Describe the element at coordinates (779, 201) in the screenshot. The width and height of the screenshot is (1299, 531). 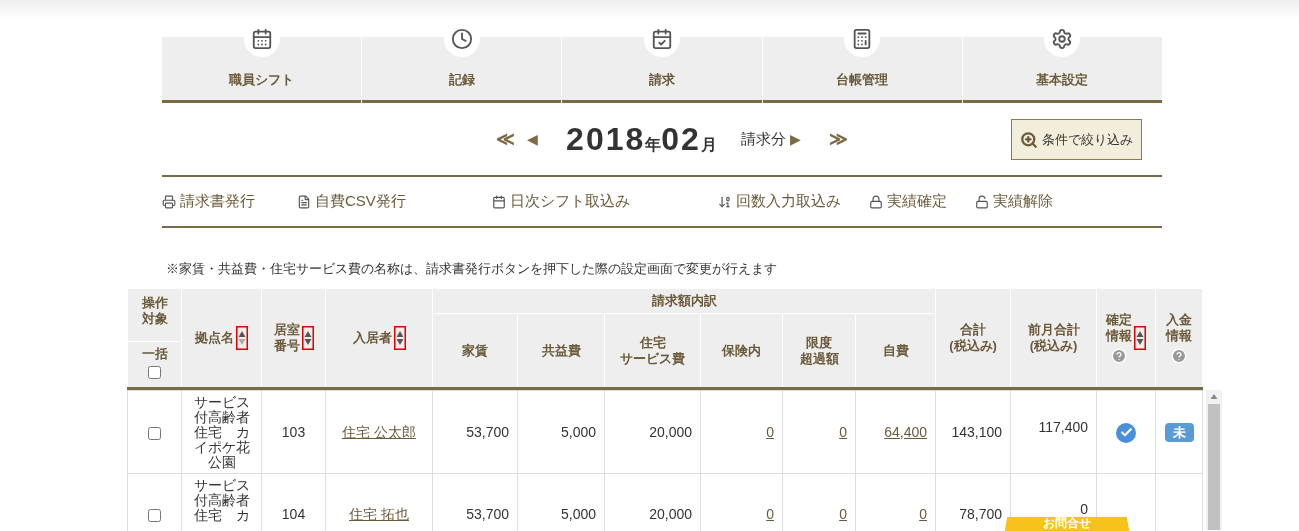
I see `action-link: 回数入力取込み` at that location.